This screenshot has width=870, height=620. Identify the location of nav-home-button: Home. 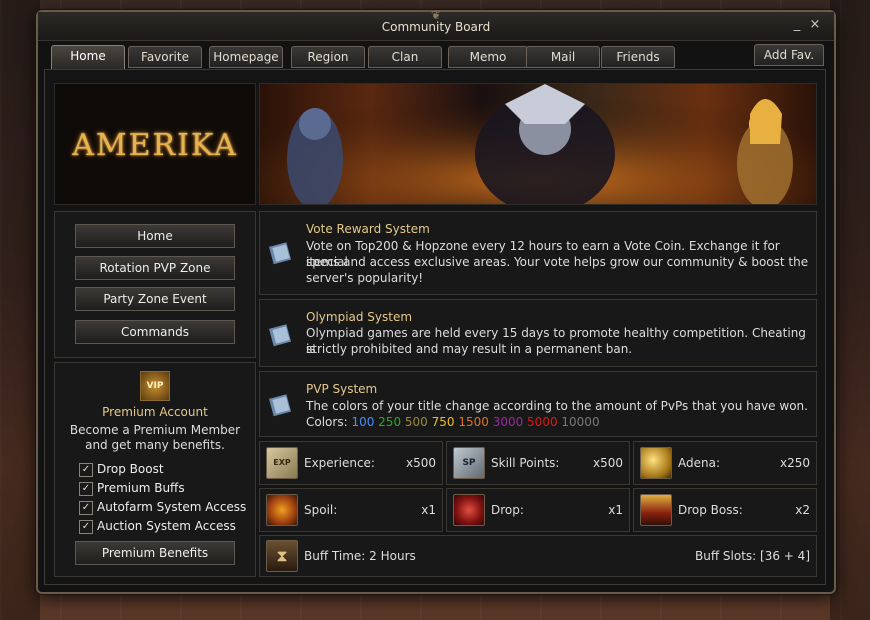
(155, 236).